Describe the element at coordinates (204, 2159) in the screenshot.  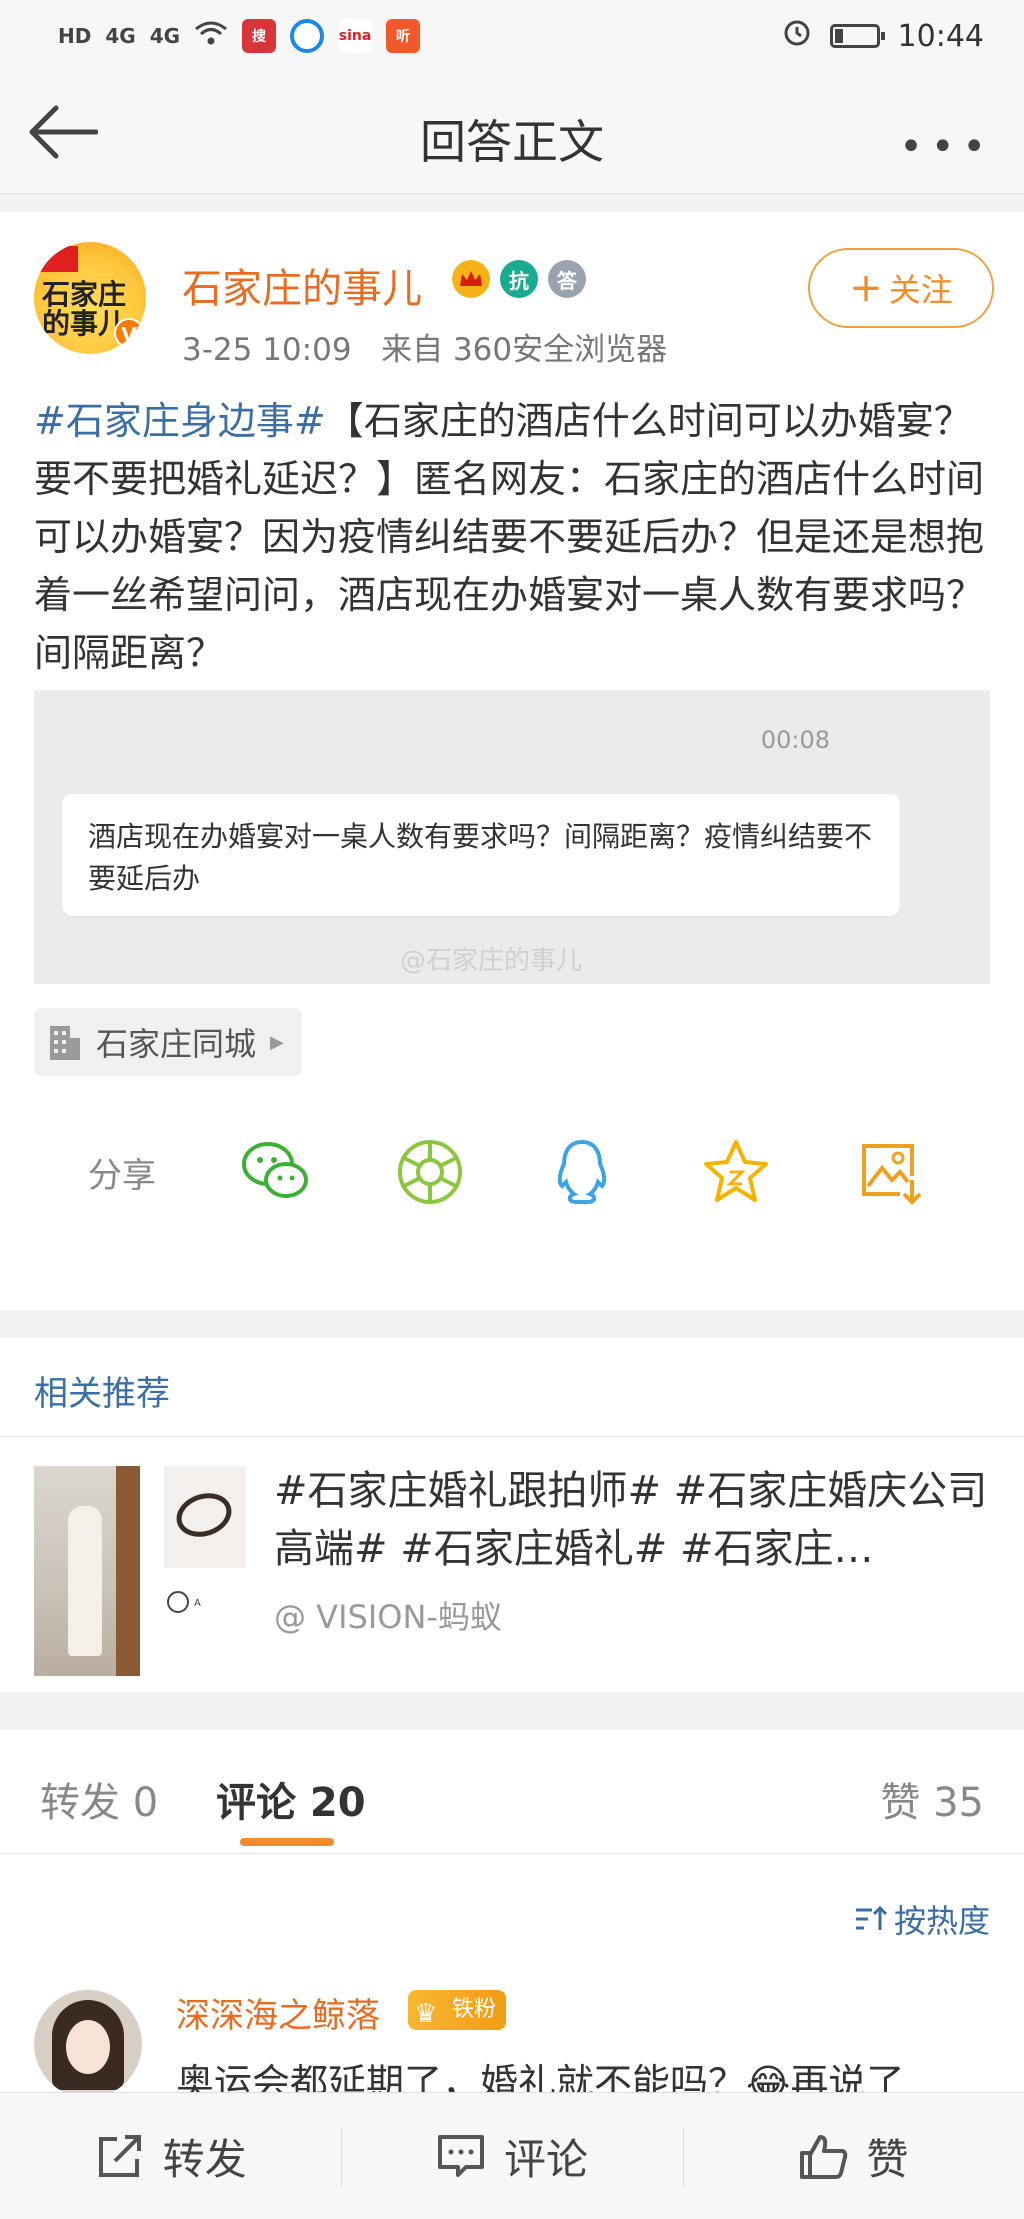
I see `repost-label: 转发` at that location.